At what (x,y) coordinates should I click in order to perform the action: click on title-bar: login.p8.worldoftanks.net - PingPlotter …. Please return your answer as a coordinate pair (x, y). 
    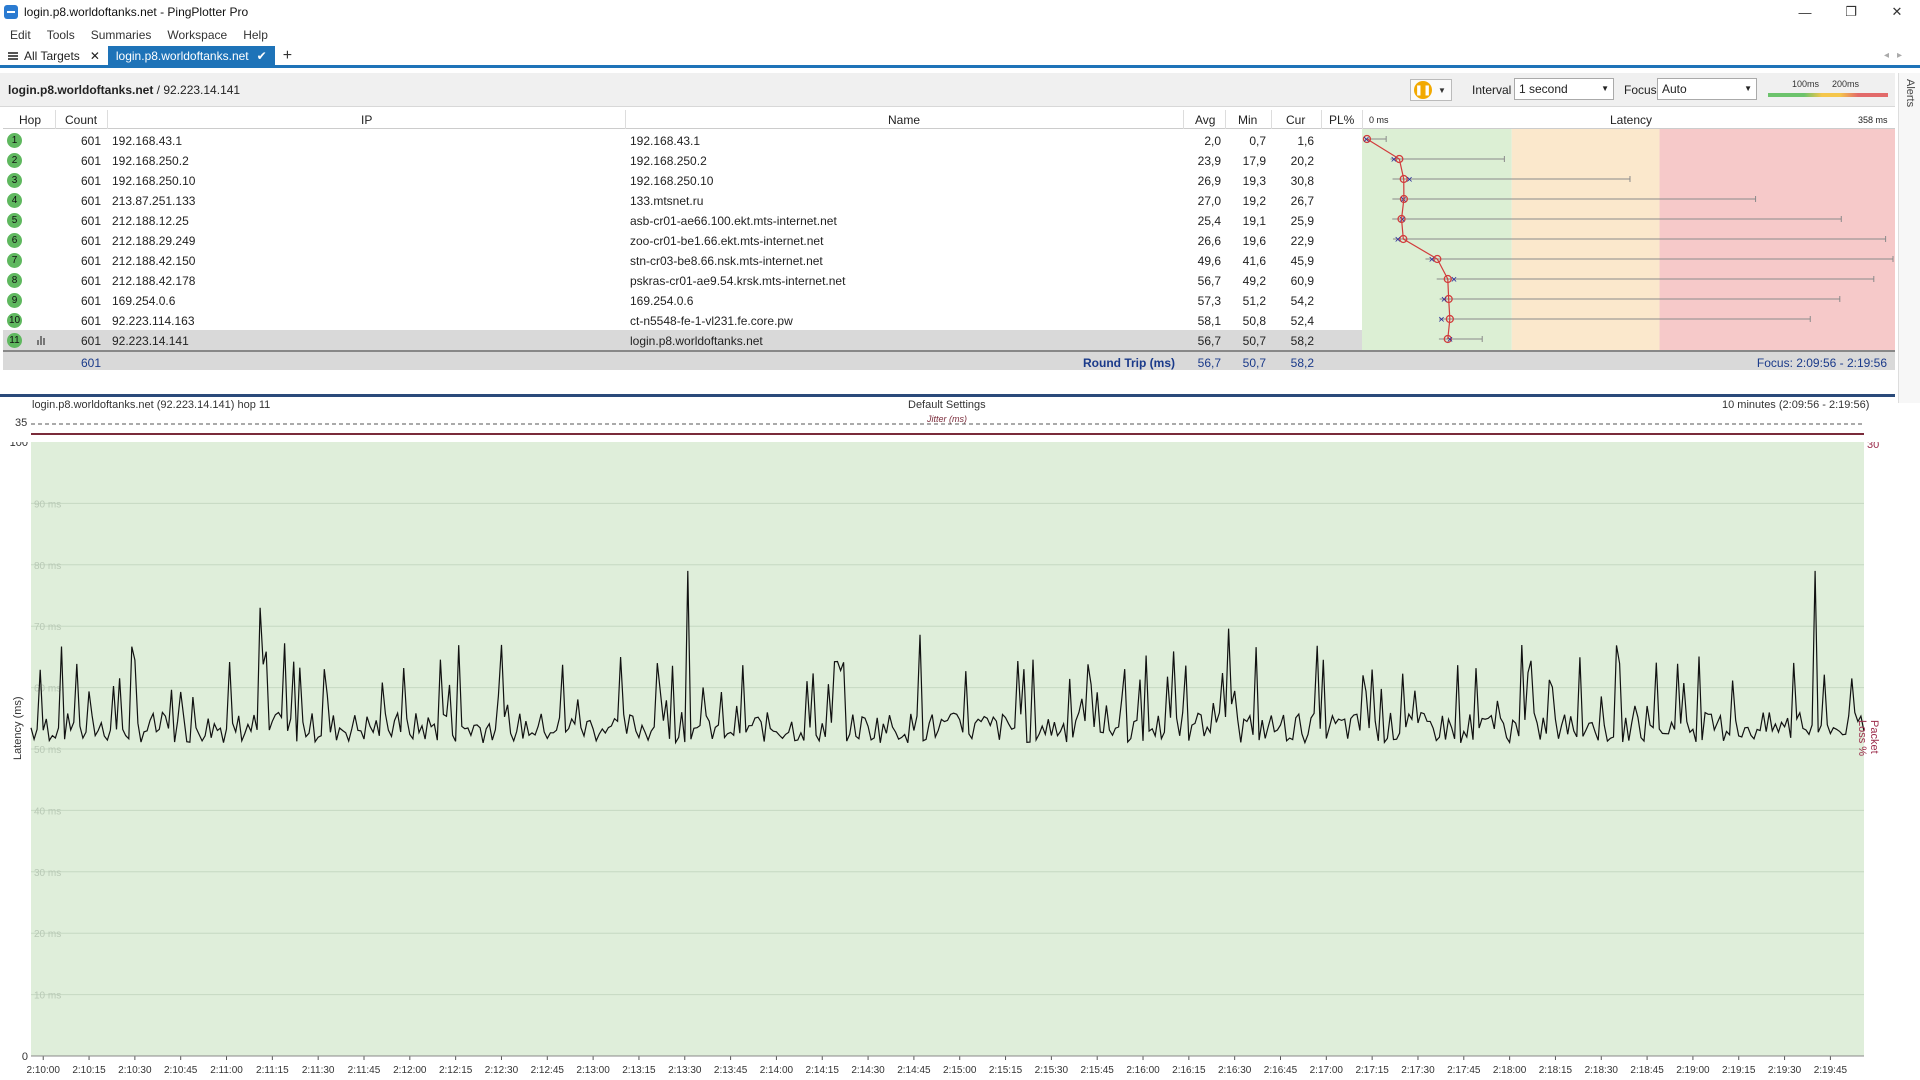
    Looking at the image, I should click on (960, 12).